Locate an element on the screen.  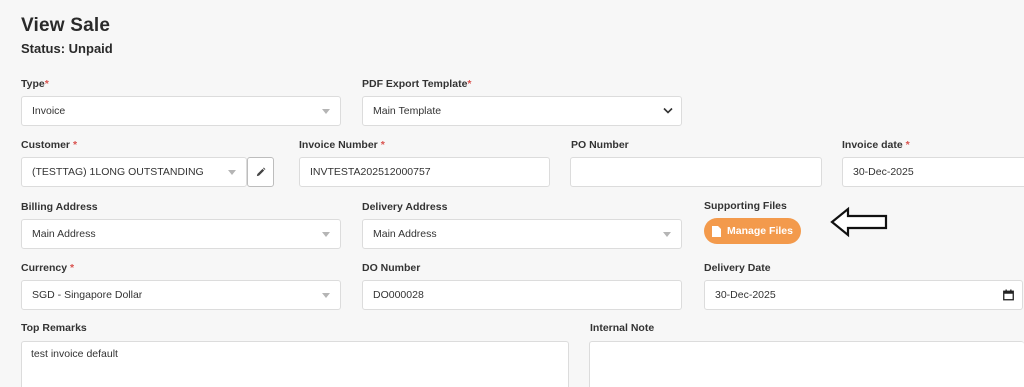
currency-label-text: Currency is located at coordinates (44, 268).